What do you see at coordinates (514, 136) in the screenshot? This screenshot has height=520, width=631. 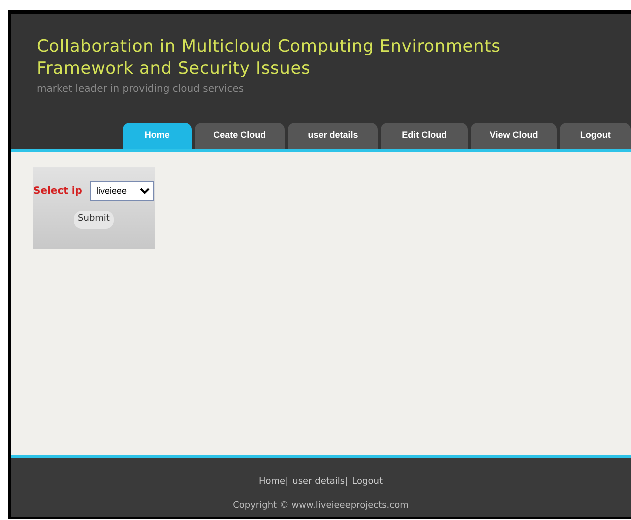 I see `nav-tab: View Cloud` at bounding box center [514, 136].